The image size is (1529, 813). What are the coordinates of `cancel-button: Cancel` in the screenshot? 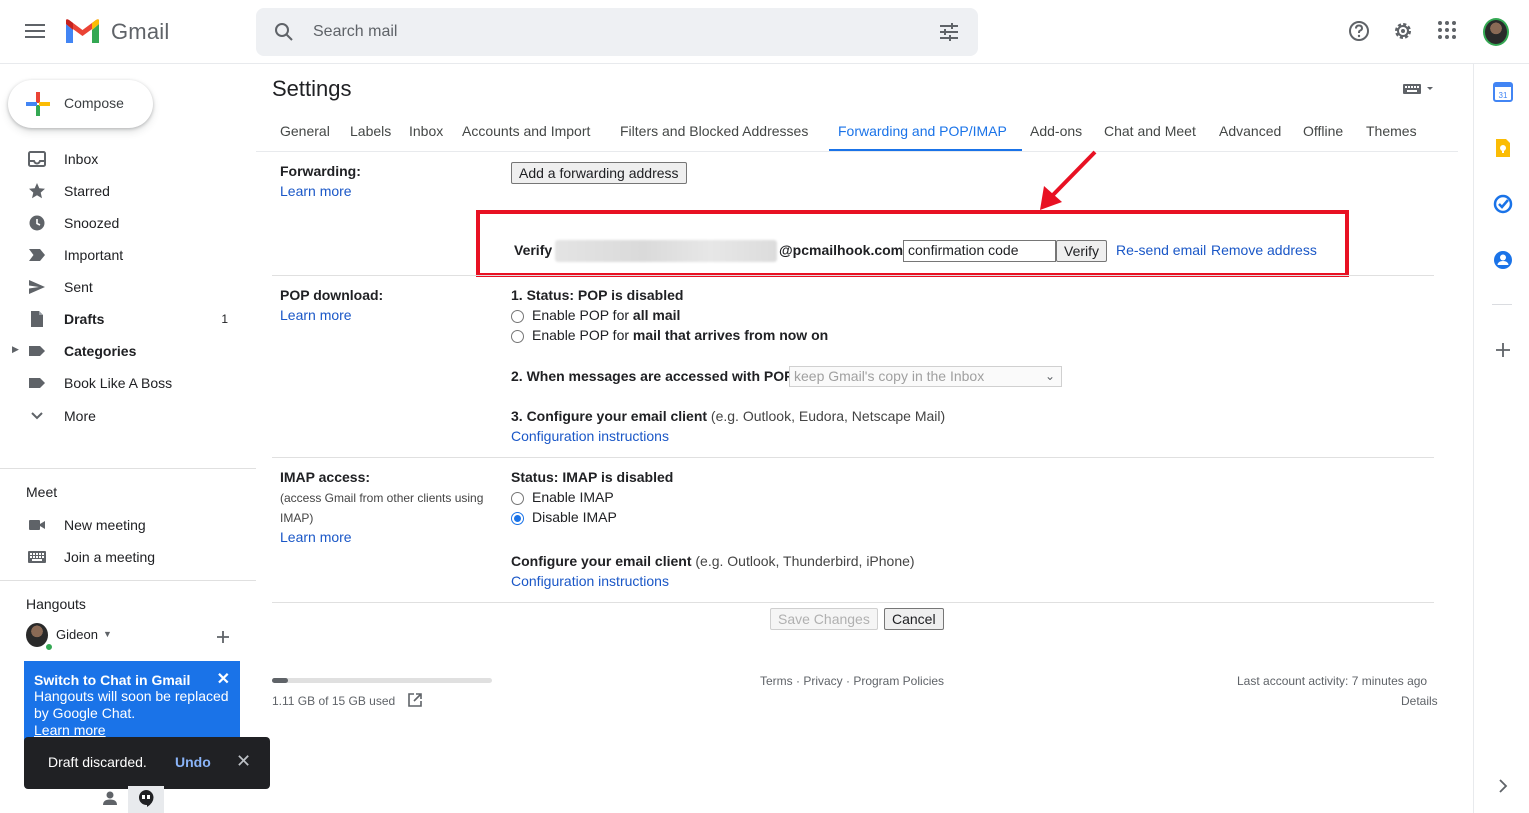 It's located at (914, 619).